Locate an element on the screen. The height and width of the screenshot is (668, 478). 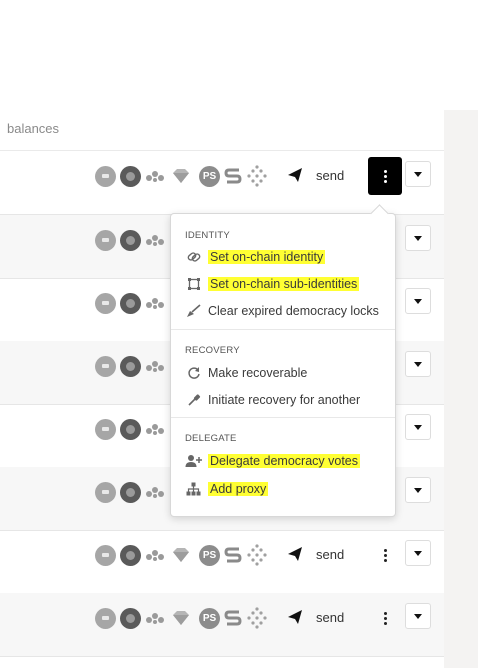
link-icon is located at coordinates (193, 257).